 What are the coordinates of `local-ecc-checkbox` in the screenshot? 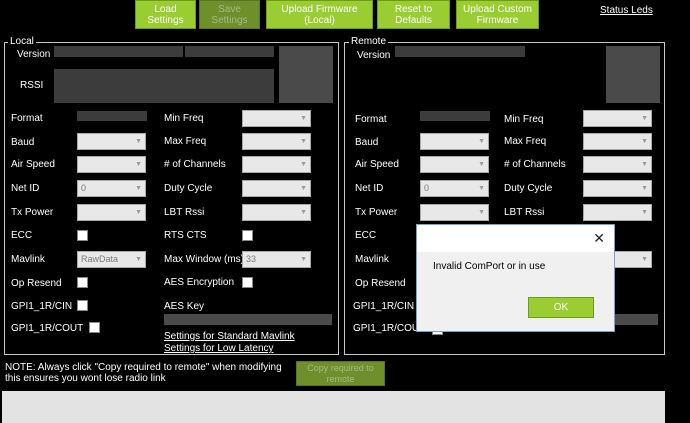 It's located at (82, 235).